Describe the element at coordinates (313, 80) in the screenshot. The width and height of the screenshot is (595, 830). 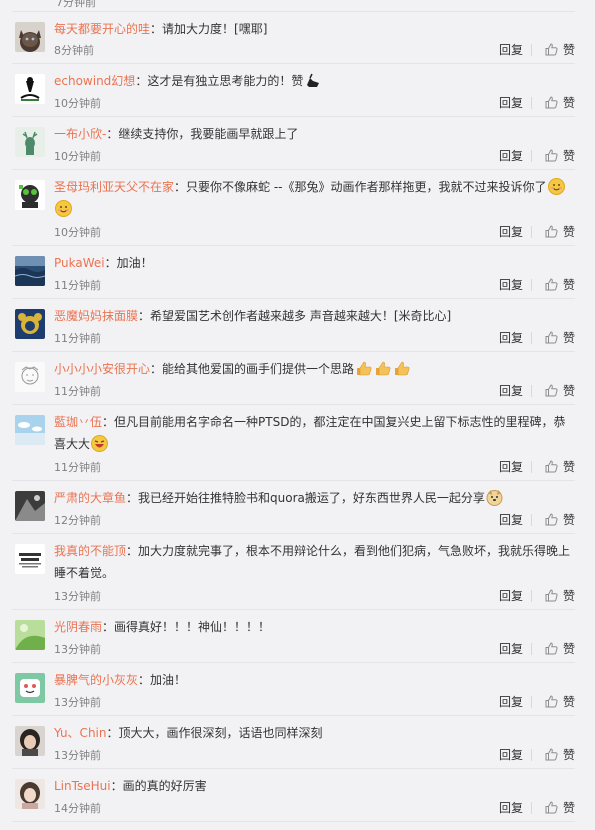
I see `hand-icon` at that location.